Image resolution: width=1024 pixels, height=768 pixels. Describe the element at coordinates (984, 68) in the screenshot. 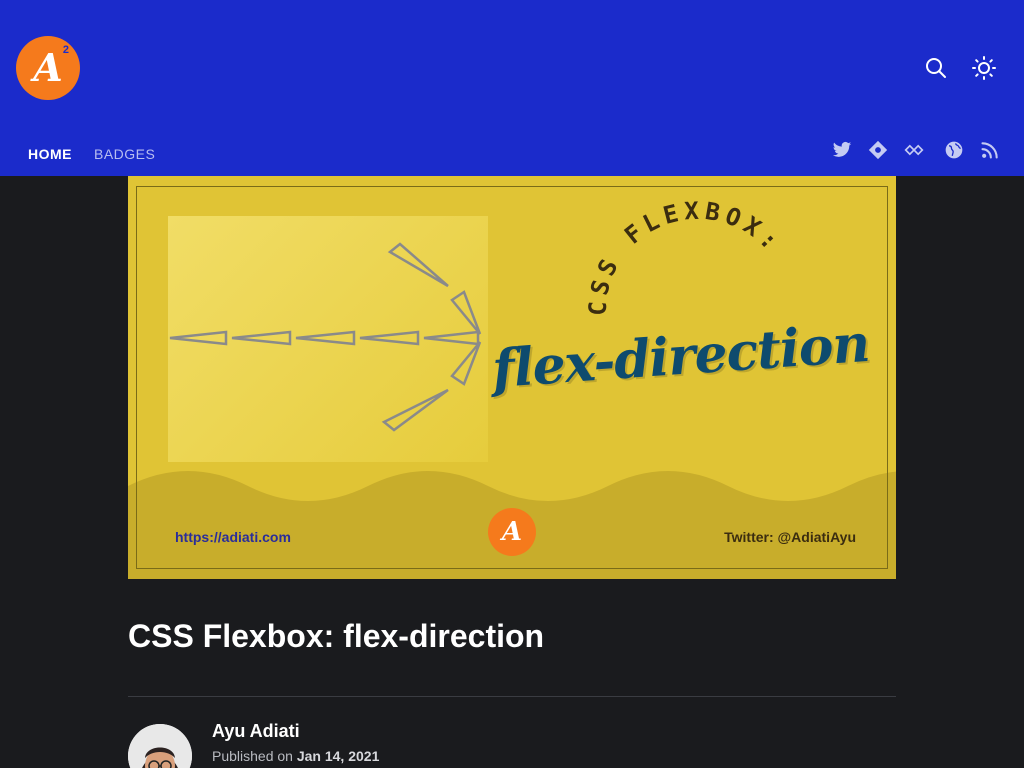

I see `sun-icon` at that location.